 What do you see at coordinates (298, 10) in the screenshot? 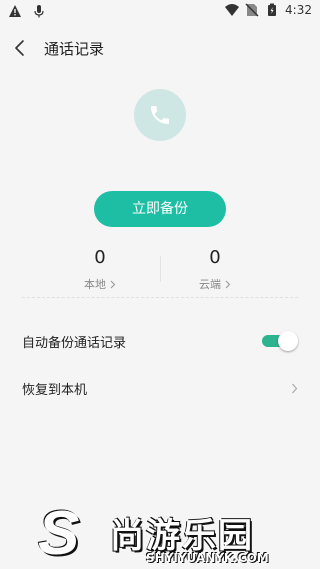
I see `status-time: 4:32` at bounding box center [298, 10].